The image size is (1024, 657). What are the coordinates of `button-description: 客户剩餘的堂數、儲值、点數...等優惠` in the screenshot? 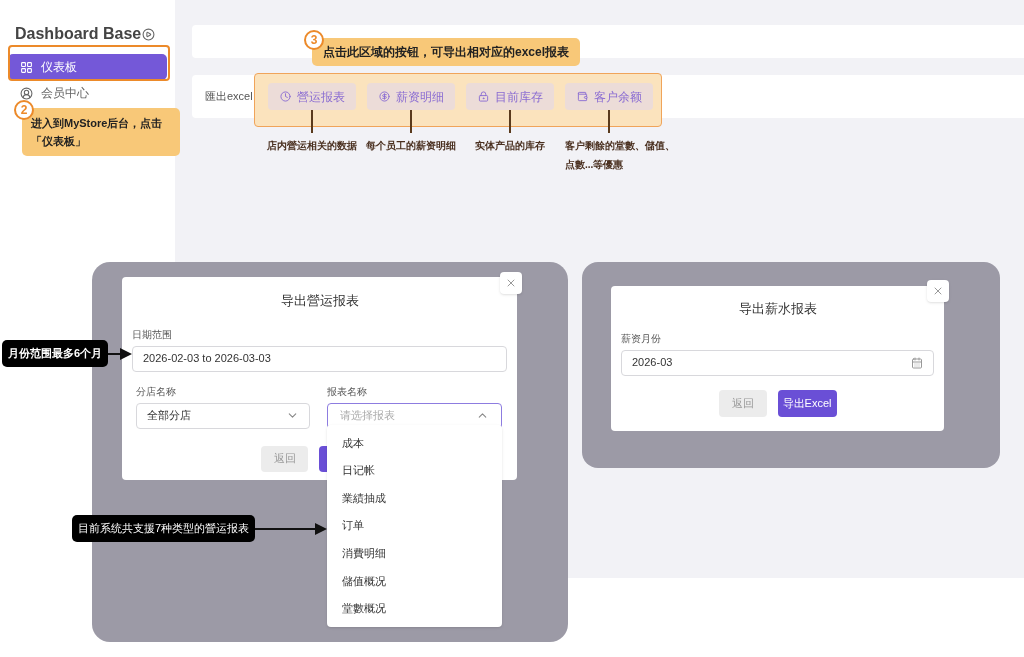 It's located at (620, 155).